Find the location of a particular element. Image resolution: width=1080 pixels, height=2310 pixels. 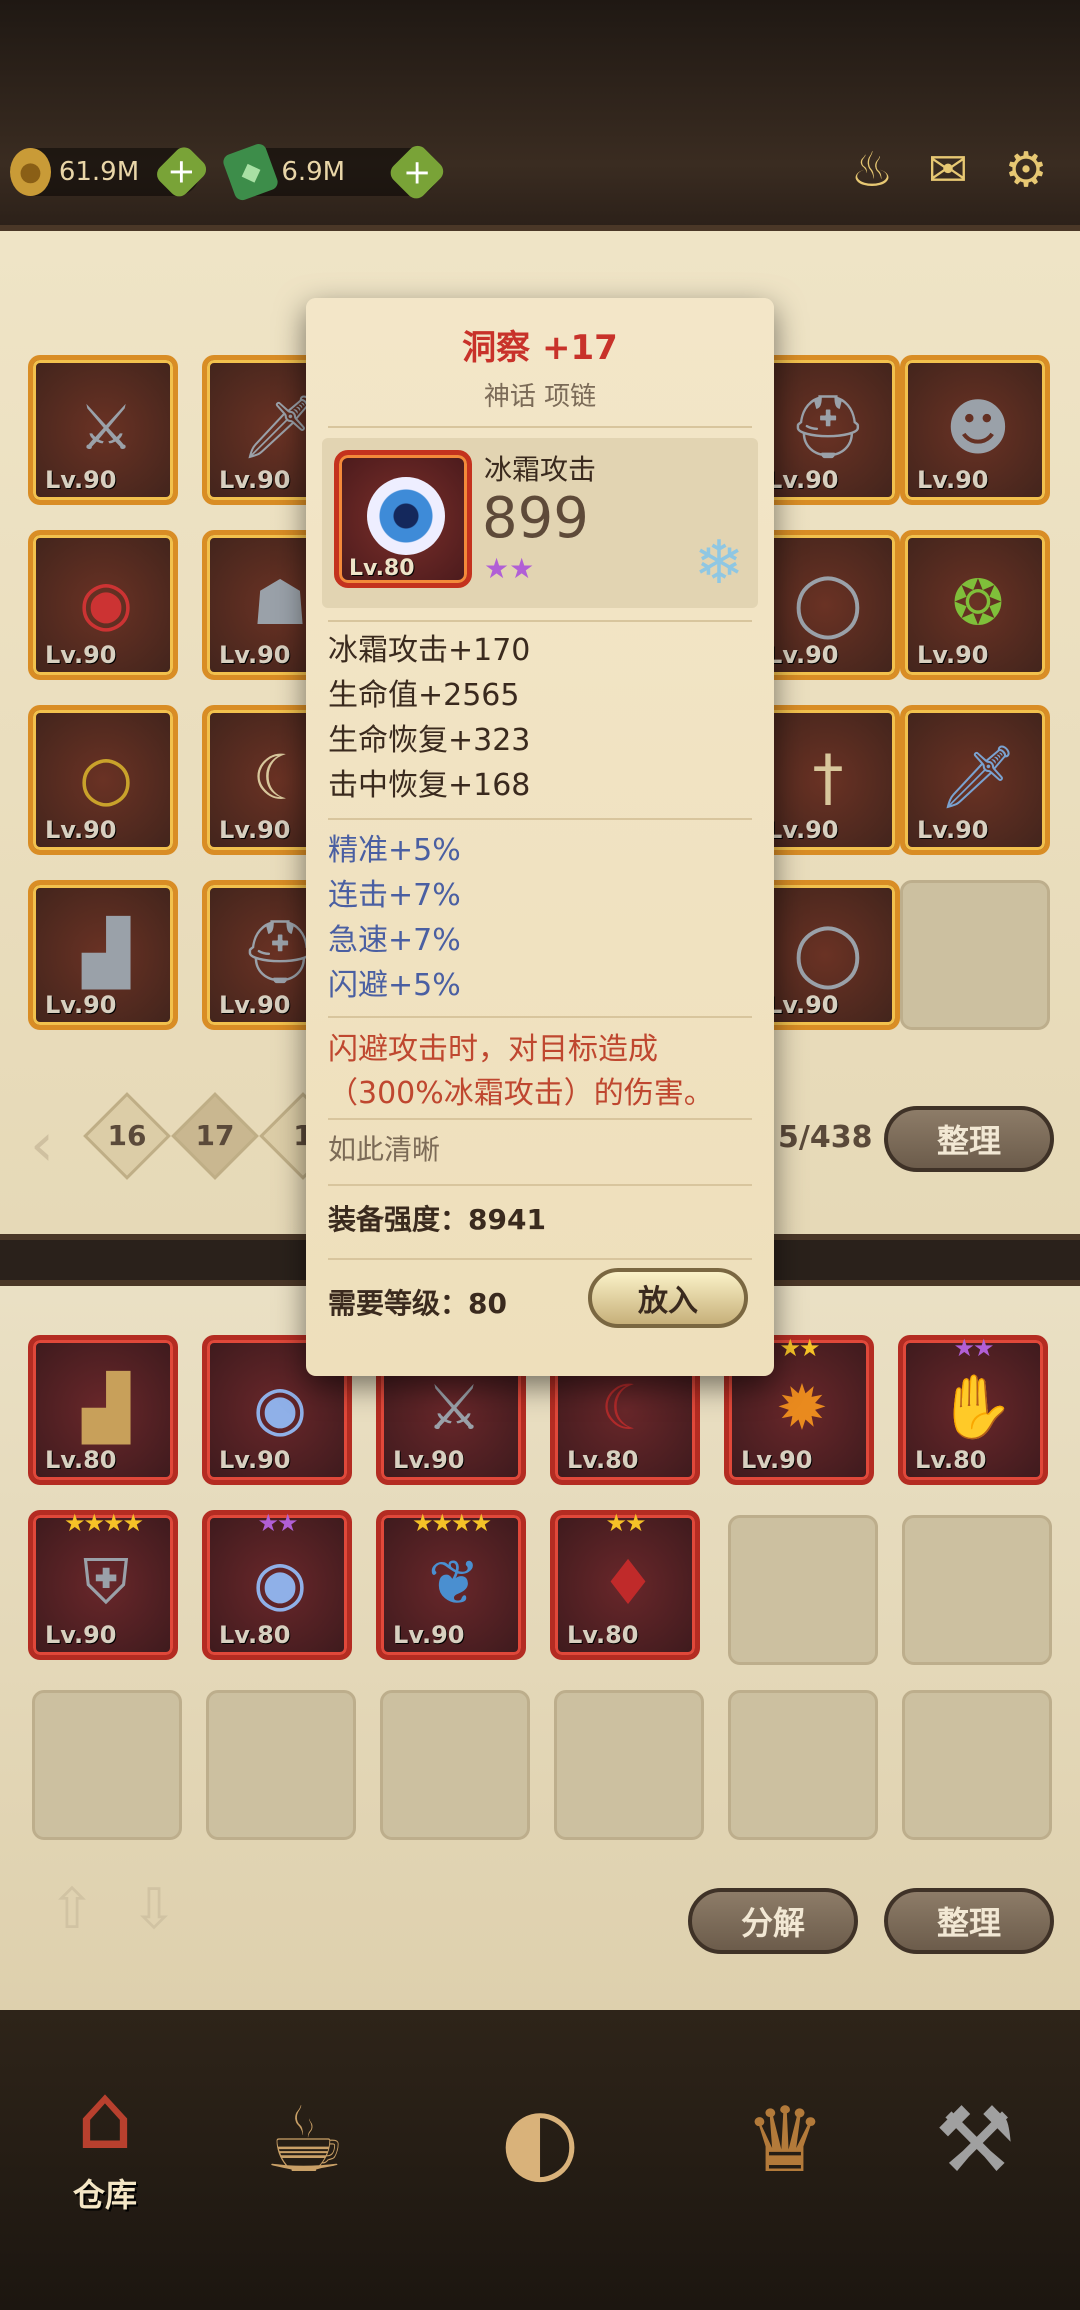

prev-page-icon: ‹ is located at coordinates (42, 1145).